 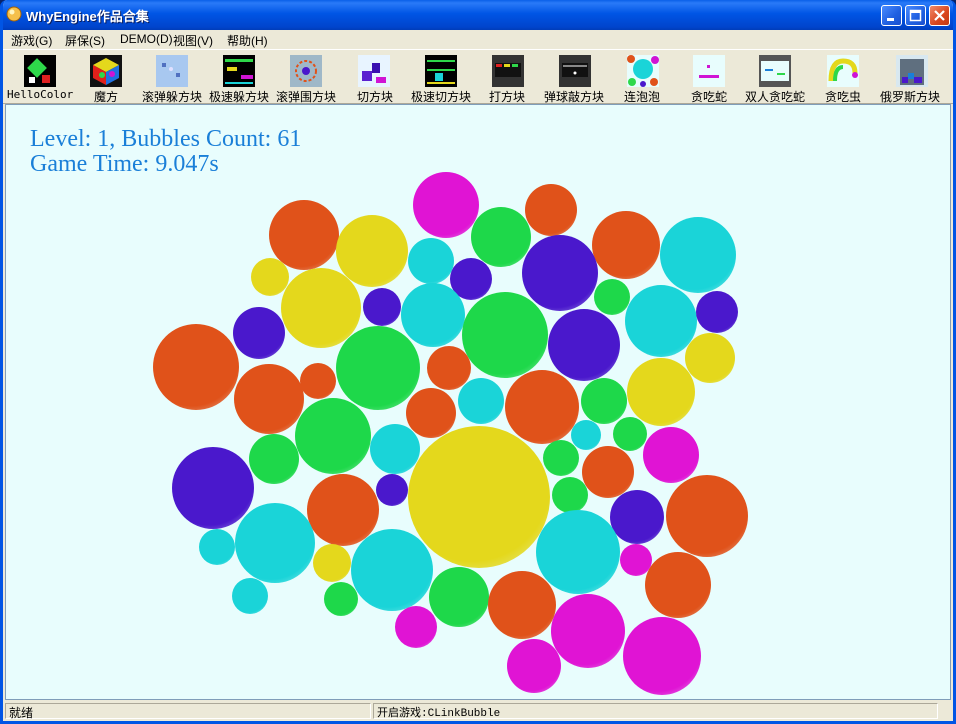 I want to click on tool-speed-cut: 极速切方块, so click(x=442, y=78).